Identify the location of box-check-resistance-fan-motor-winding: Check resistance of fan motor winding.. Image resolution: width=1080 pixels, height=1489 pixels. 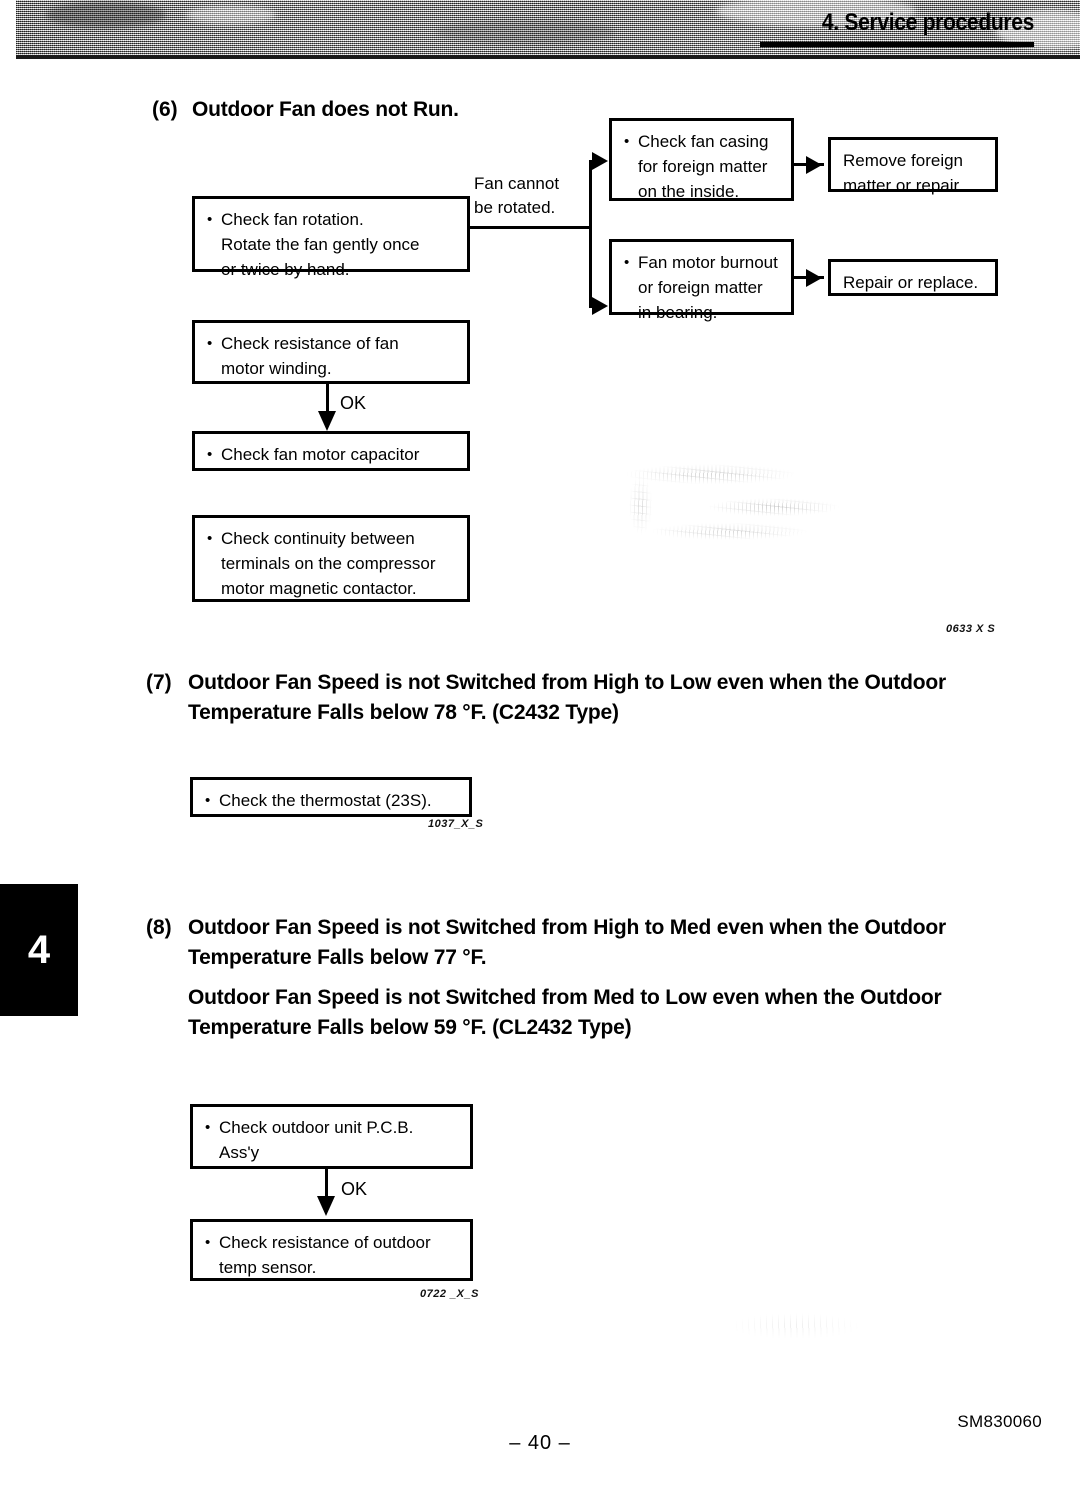
(331, 352).